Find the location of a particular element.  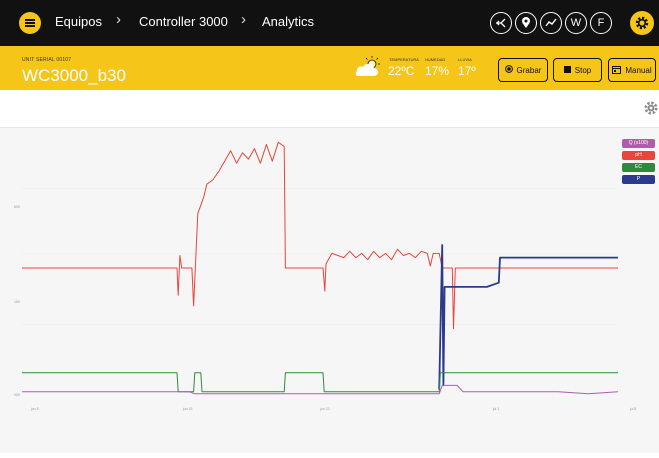

calendar-icon is located at coordinates (617, 70).